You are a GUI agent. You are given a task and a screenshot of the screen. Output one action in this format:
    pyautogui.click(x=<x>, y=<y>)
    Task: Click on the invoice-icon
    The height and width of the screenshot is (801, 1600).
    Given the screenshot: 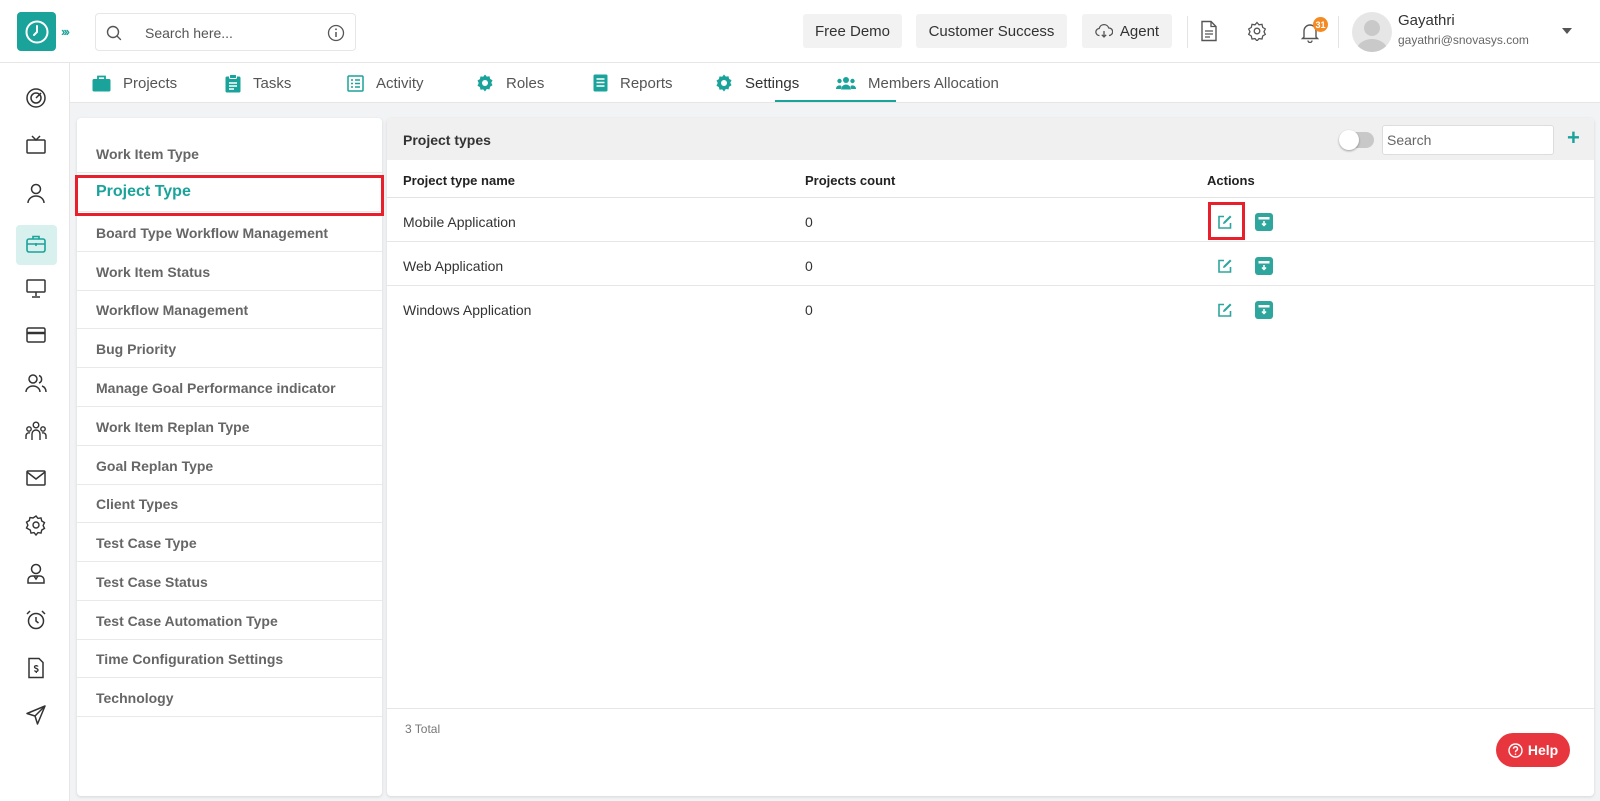 What is the action you would take?
    pyautogui.click(x=36, y=668)
    